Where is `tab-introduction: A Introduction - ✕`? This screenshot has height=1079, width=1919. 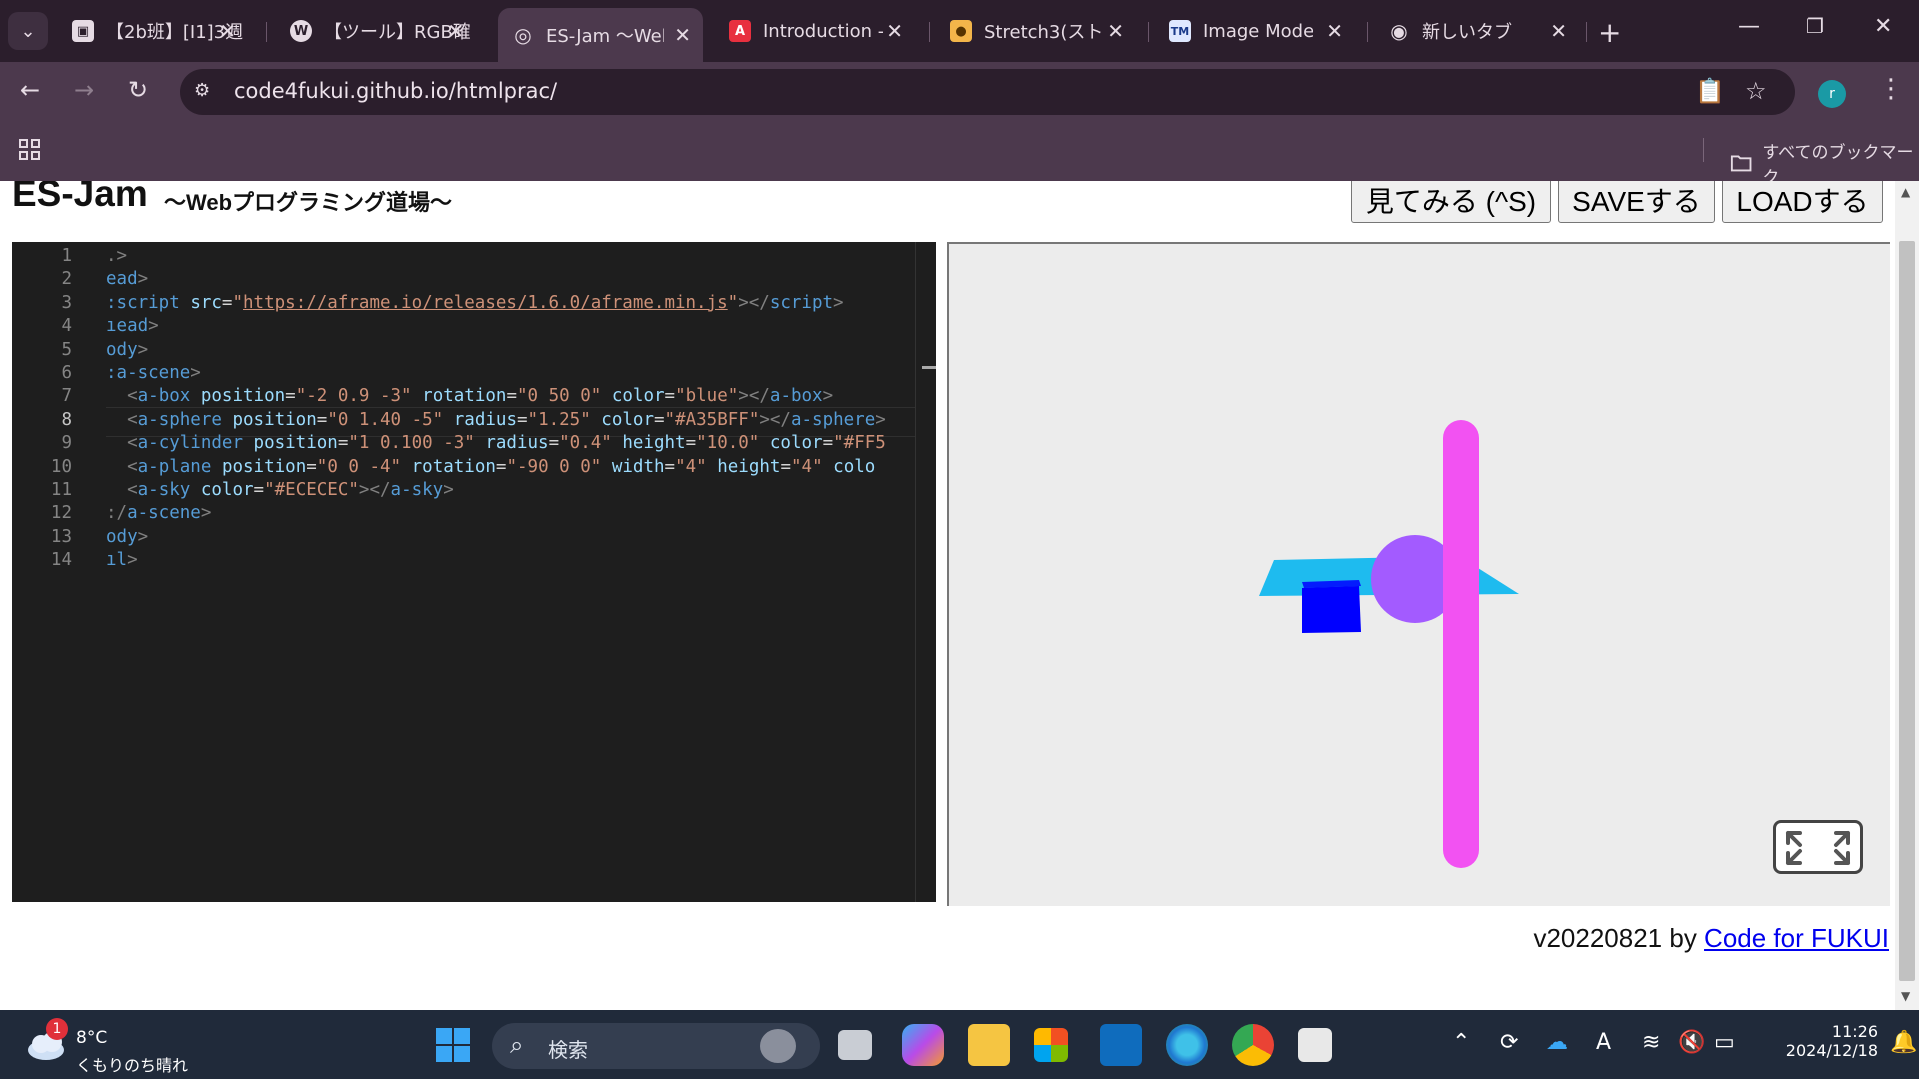
tab-introduction: A Introduction - ✕ is located at coordinates (815, 31).